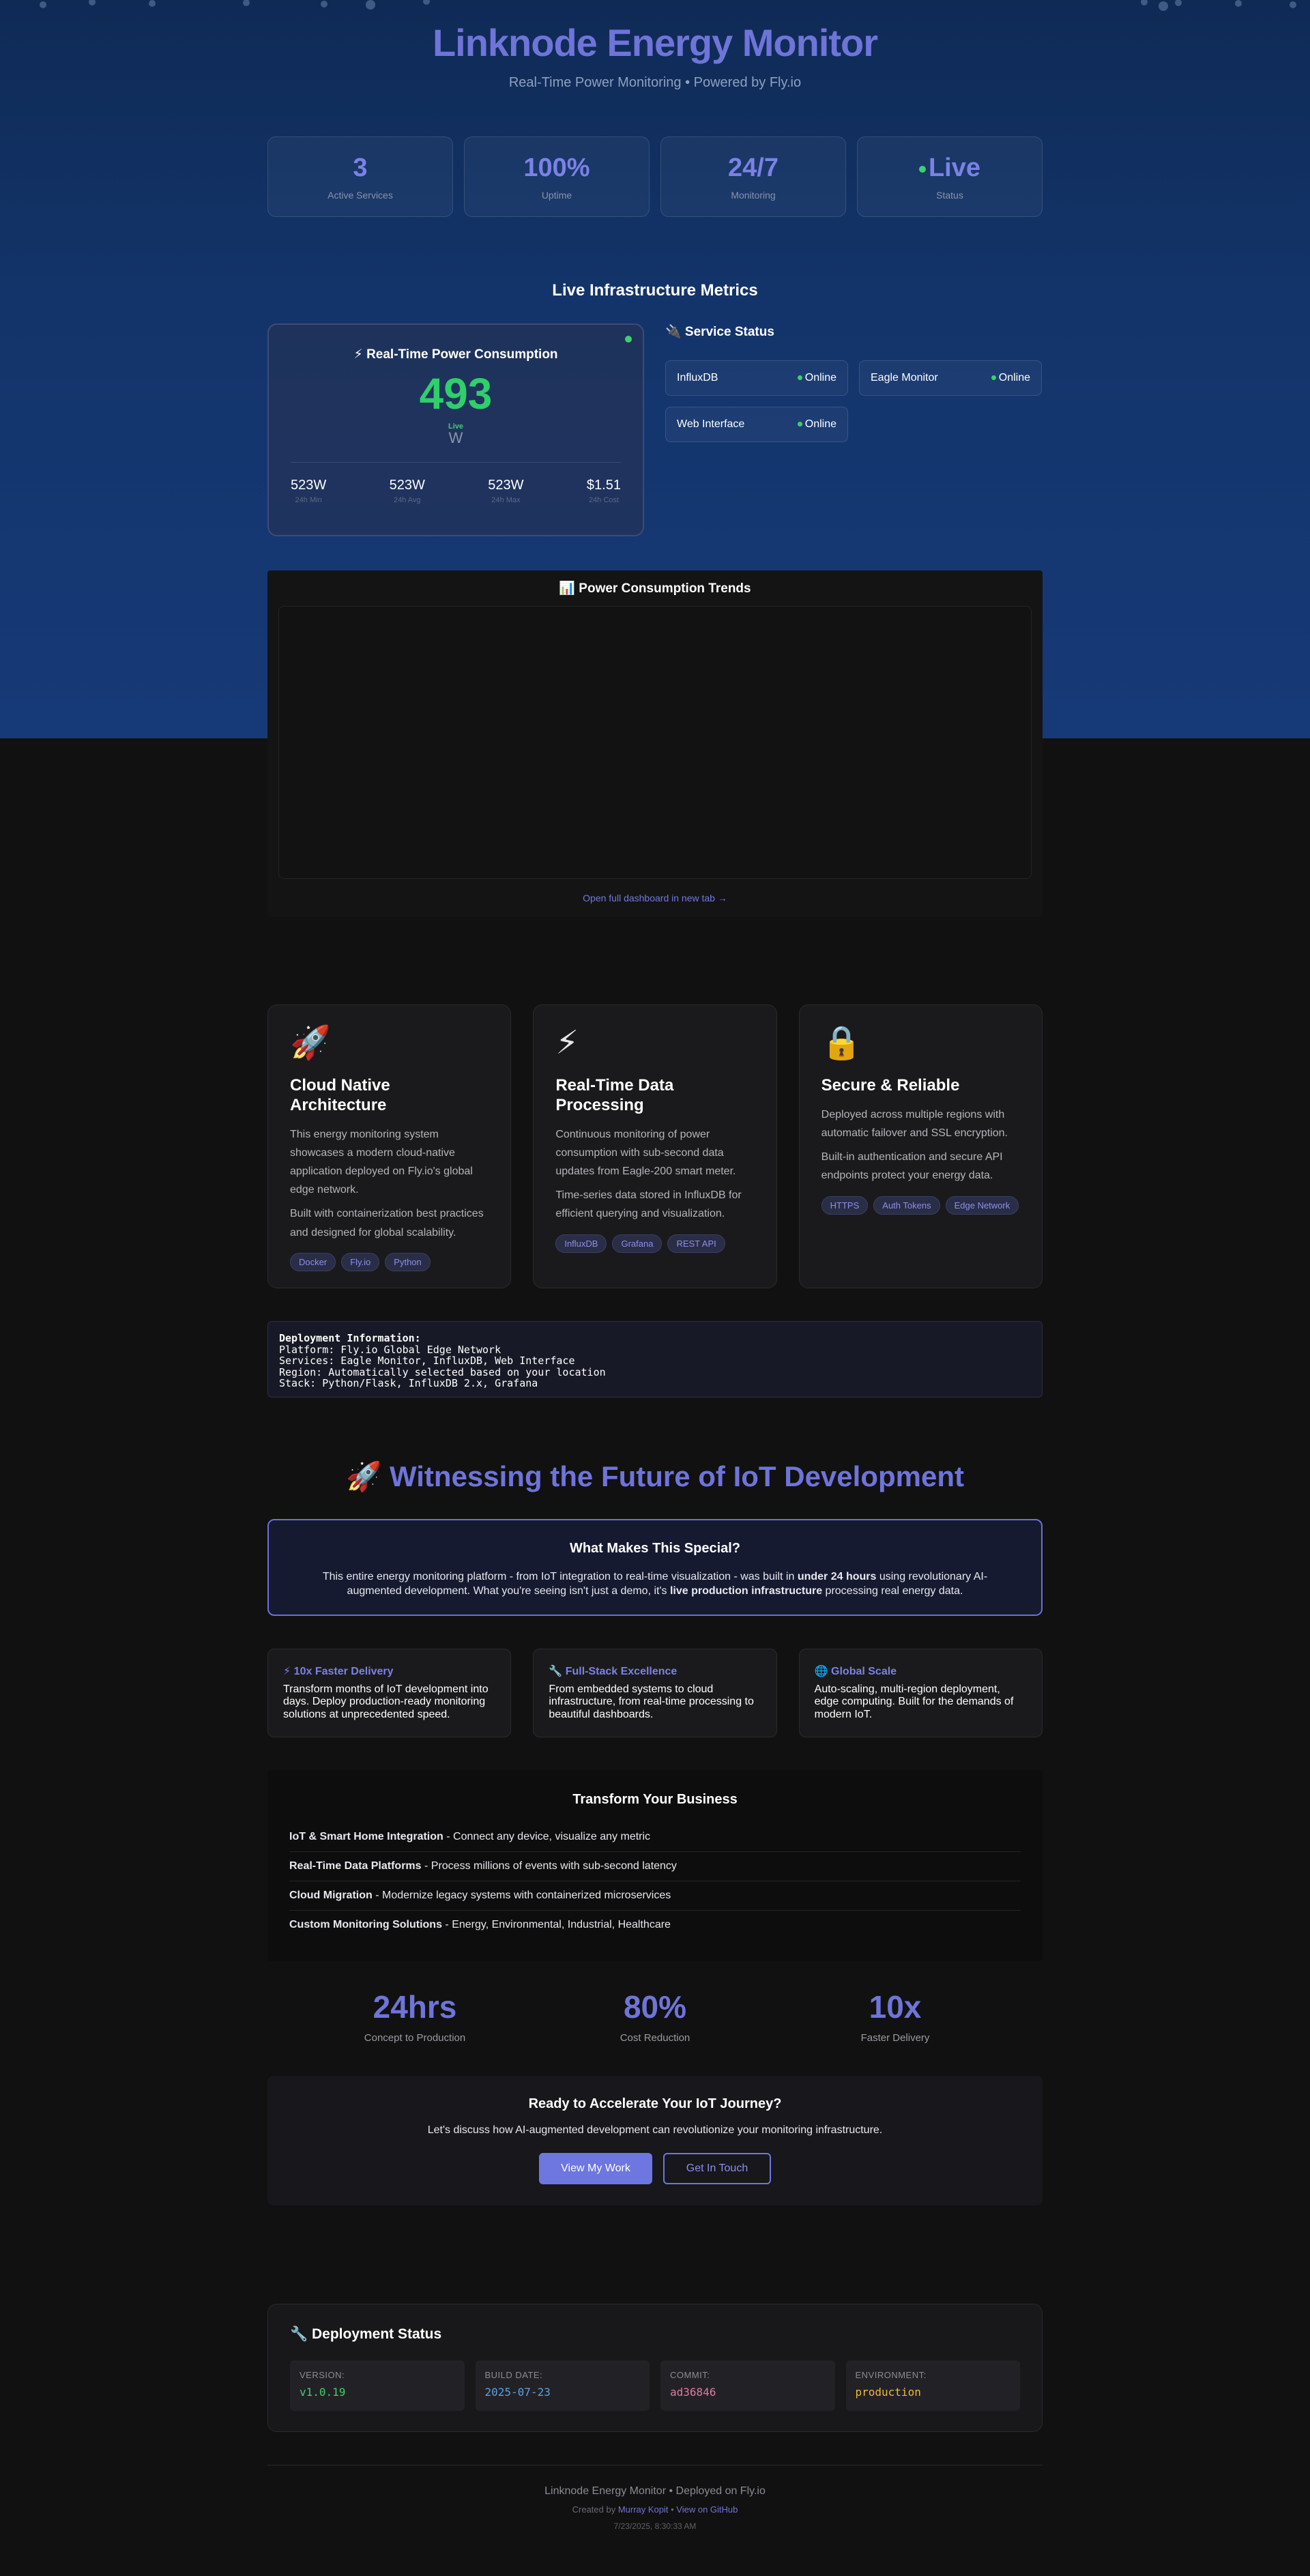  Describe the element at coordinates (753, 168) in the screenshot. I see `stat-value: 24/7` at that location.